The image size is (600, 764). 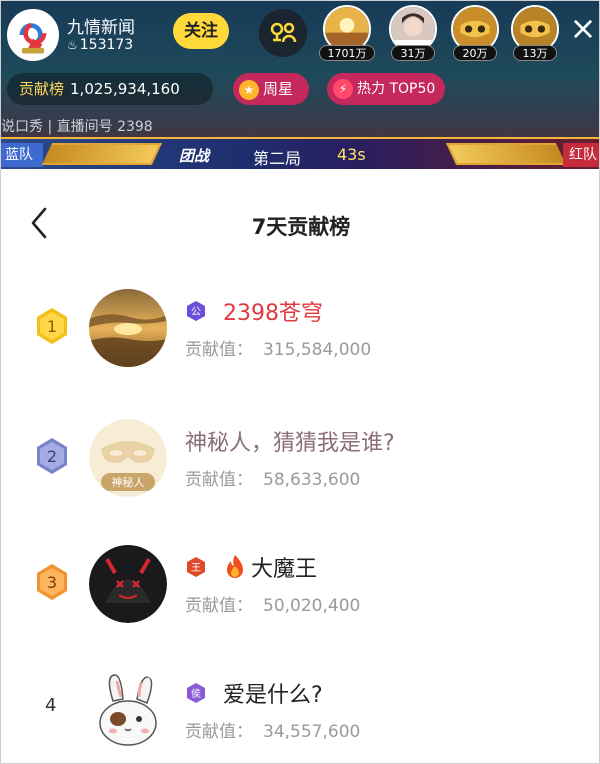 What do you see at coordinates (343, 89) in the screenshot?
I see `lightning-icon: ⚡` at bounding box center [343, 89].